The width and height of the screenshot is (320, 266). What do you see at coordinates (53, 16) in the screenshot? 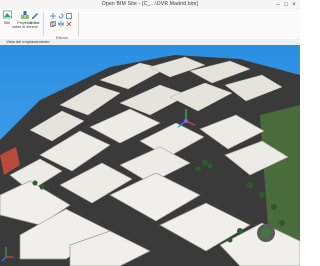
I see `move-icon` at bounding box center [53, 16].